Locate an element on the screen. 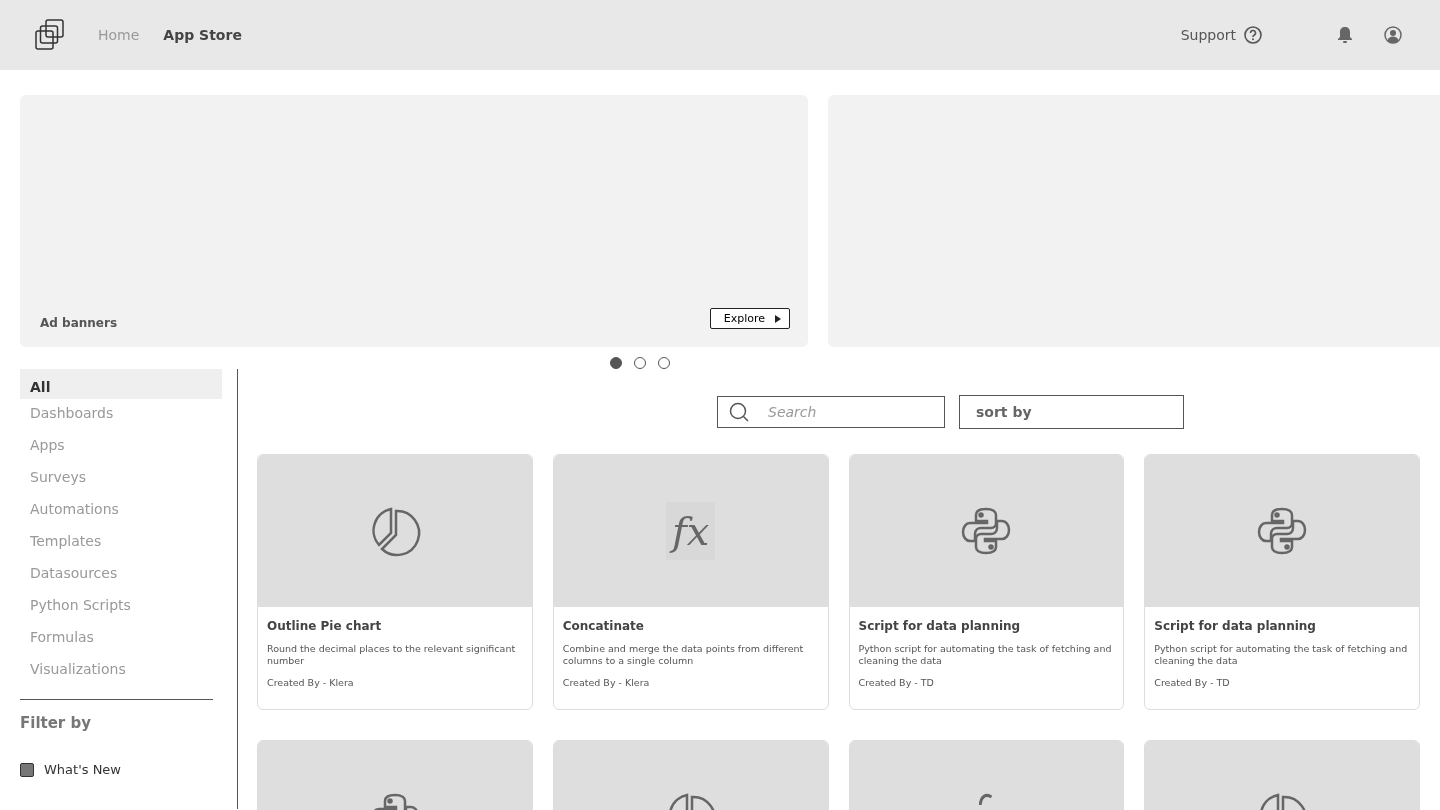  category-item: Python Scripts is located at coordinates (121, 607).